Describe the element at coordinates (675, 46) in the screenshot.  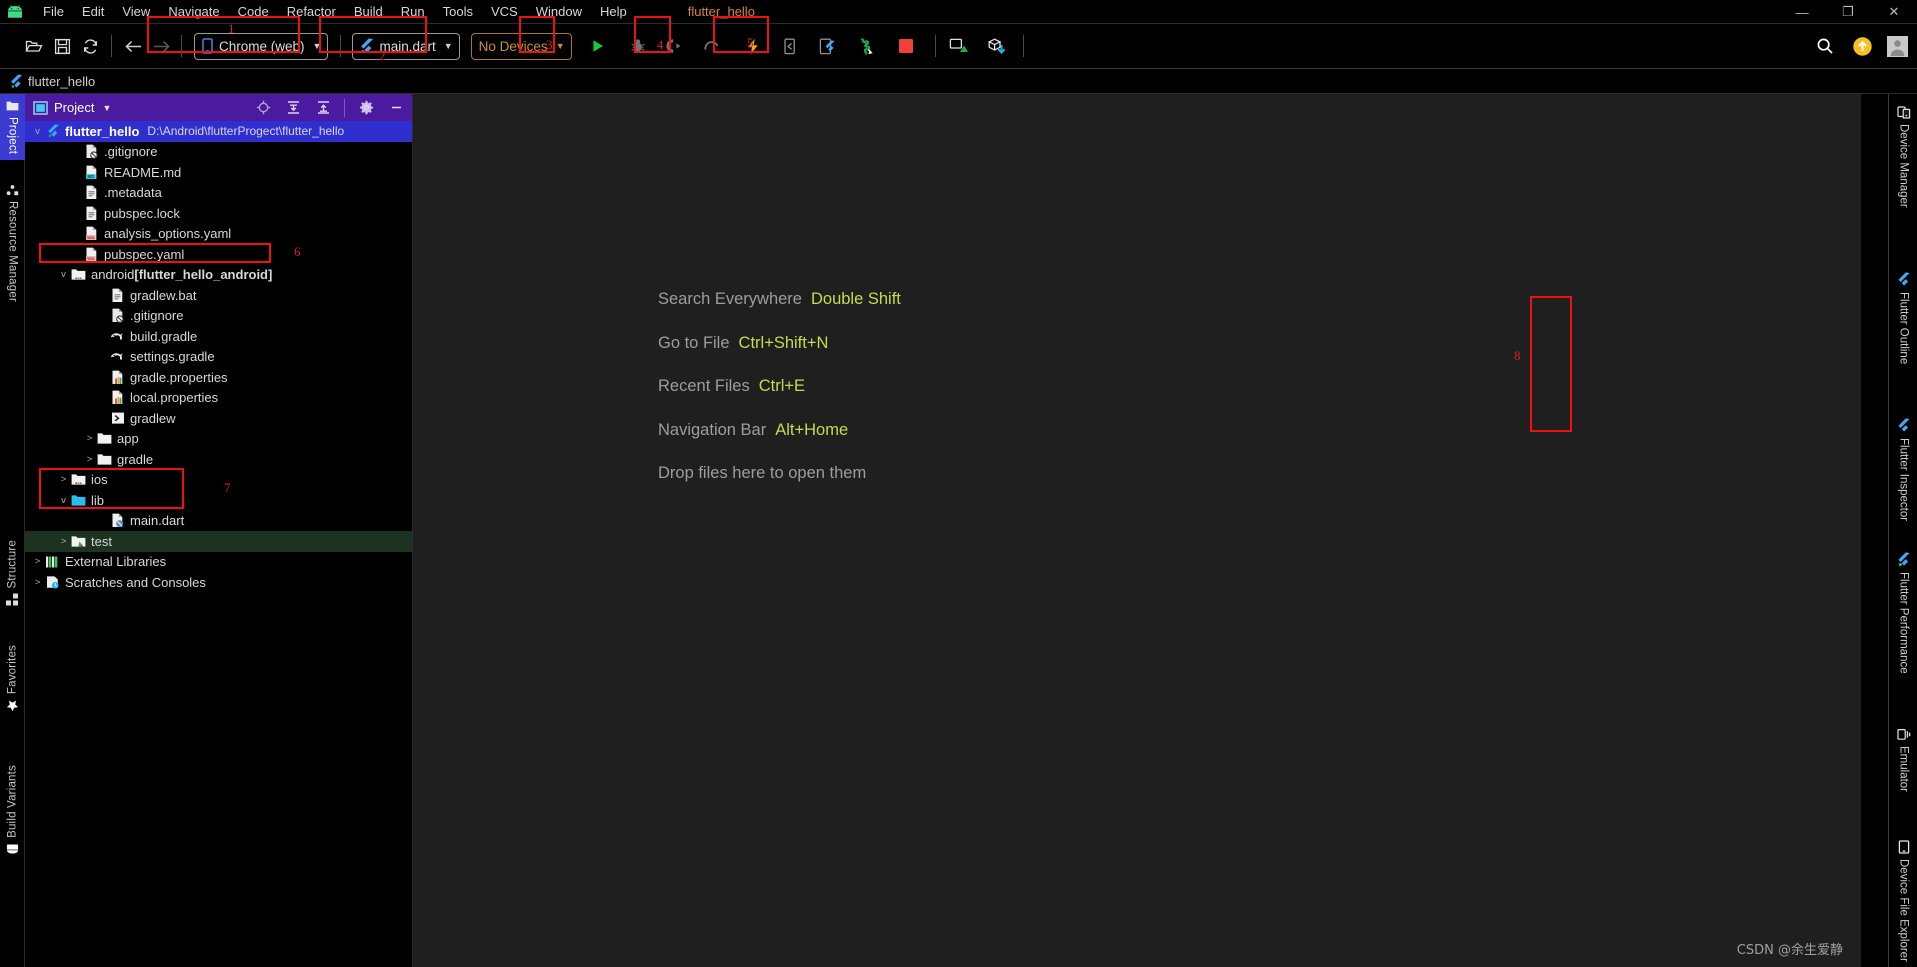
I see `profile-button` at that location.